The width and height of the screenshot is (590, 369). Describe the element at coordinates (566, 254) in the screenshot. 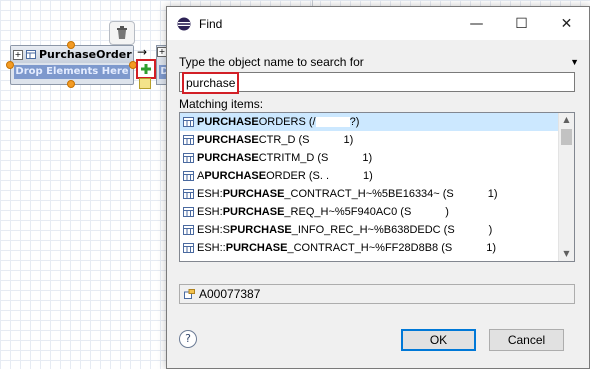

I see `scroll-down-icon: ▼` at that location.